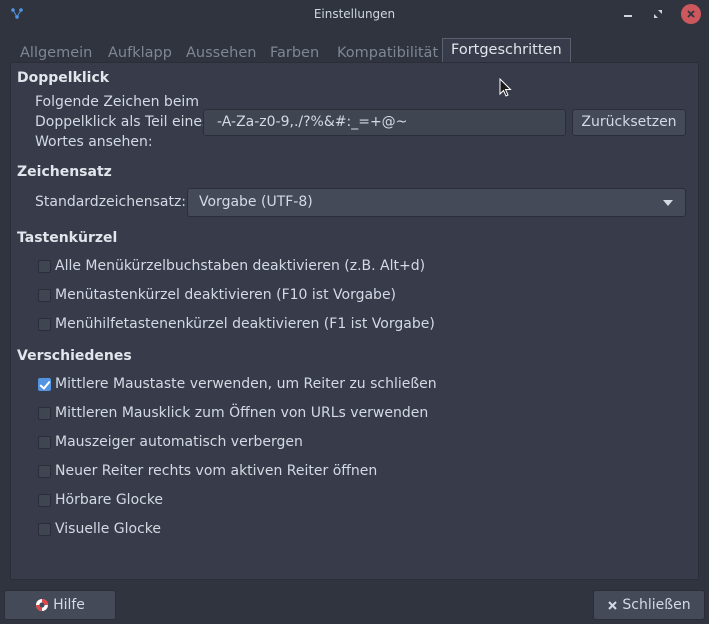 This screenshot has height=624, width=709. Describe the element at coordinates (656, 605) in the screenshot. I see `close-label: Schließen` at that location.